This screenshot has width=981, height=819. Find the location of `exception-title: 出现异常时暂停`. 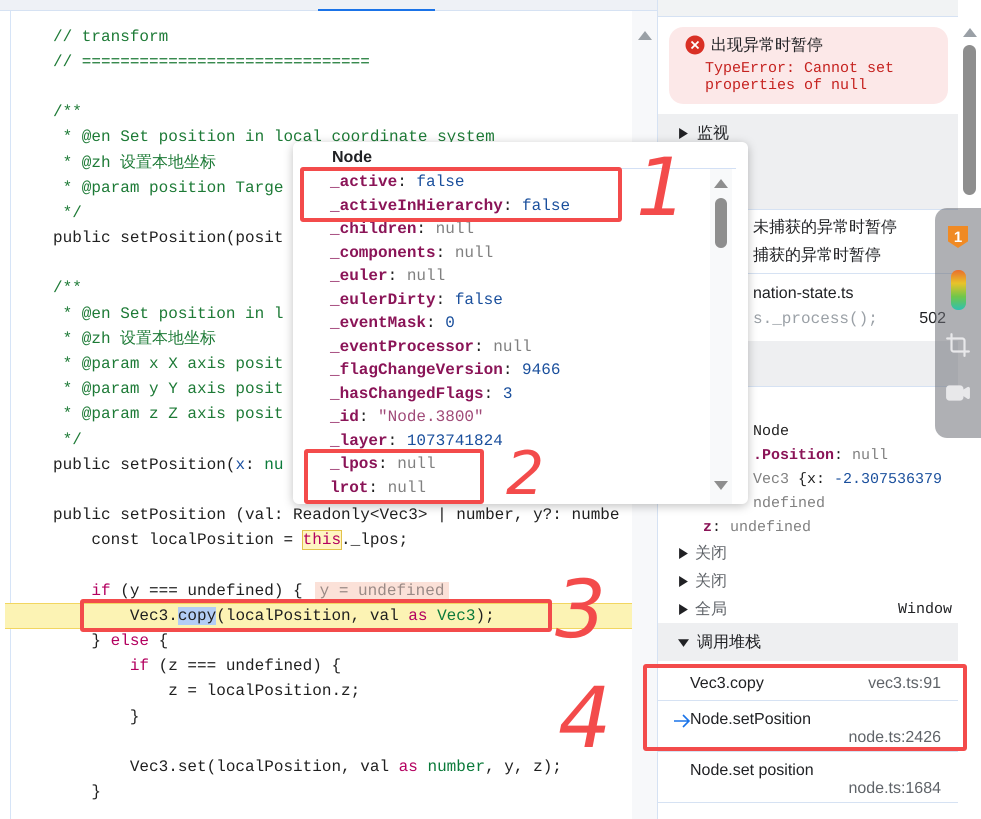

exception-title: 出现异常时暂停 is located at coordinates (767, 46).